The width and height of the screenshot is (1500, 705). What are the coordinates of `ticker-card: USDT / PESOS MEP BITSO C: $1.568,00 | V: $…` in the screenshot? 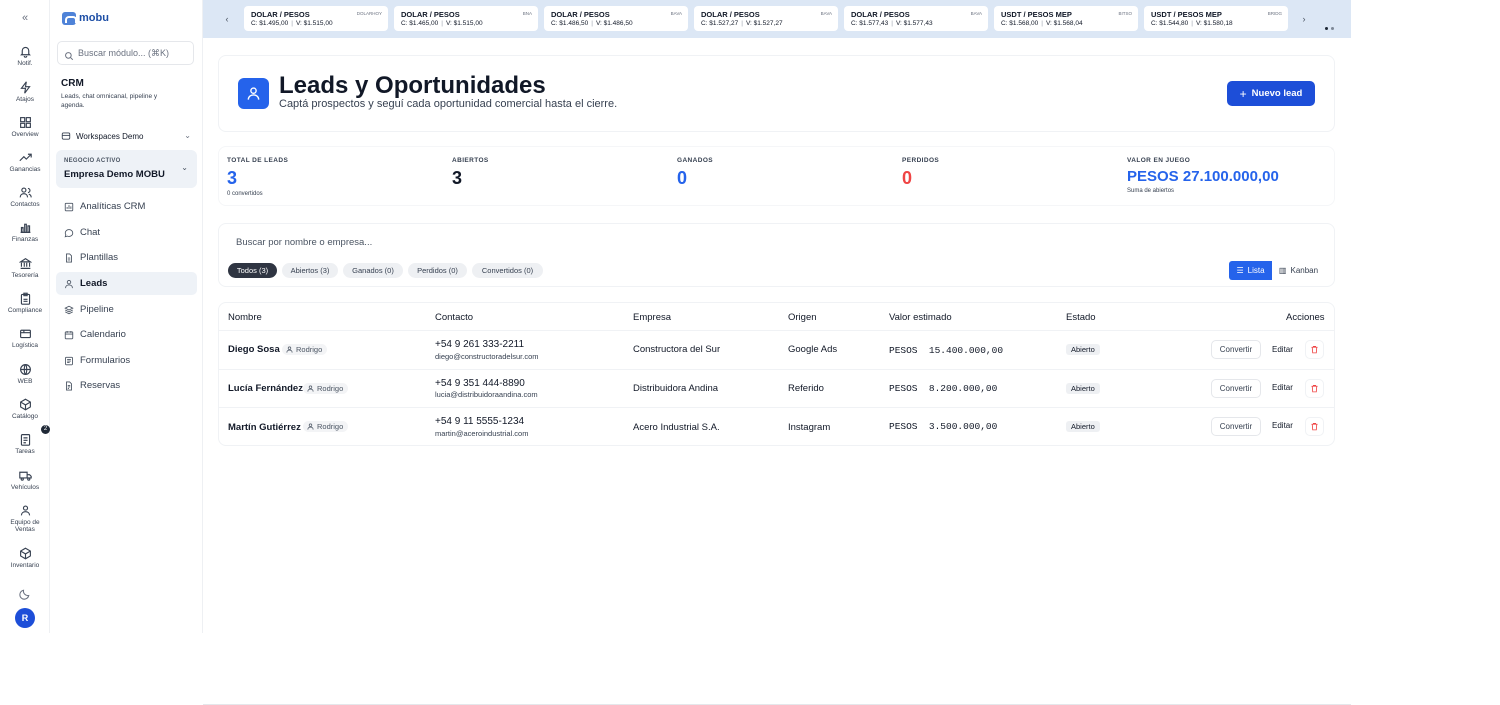 It's located at (1066, 18).